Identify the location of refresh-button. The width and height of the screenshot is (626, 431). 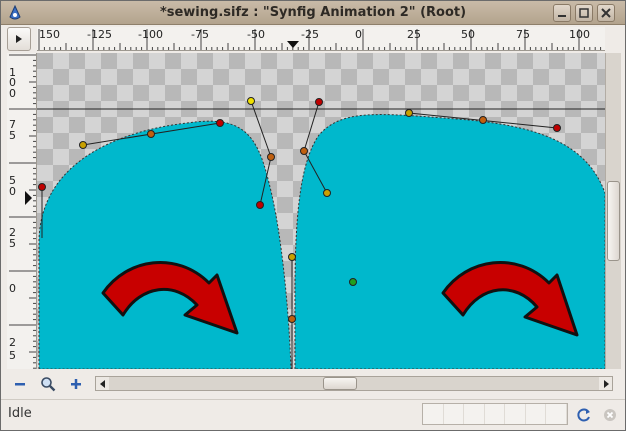
(584, 415).